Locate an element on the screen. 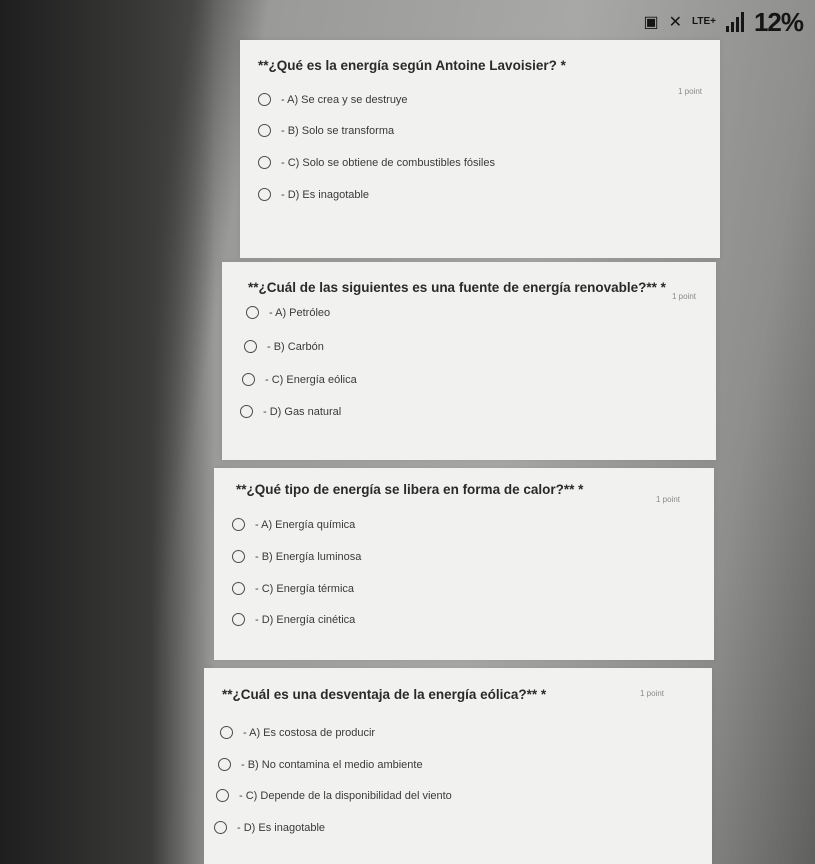 The image size is (815, 864). signal-icon is located at coordinates (734, 22).